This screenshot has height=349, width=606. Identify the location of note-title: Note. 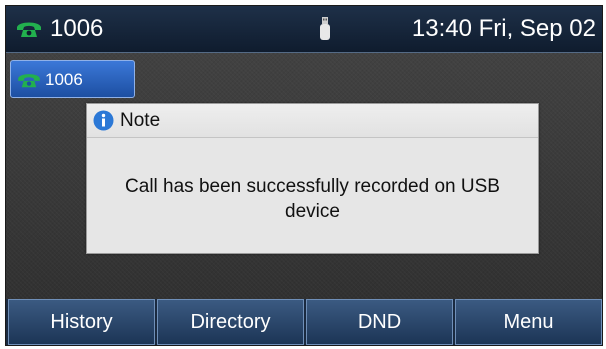
(140, 120).